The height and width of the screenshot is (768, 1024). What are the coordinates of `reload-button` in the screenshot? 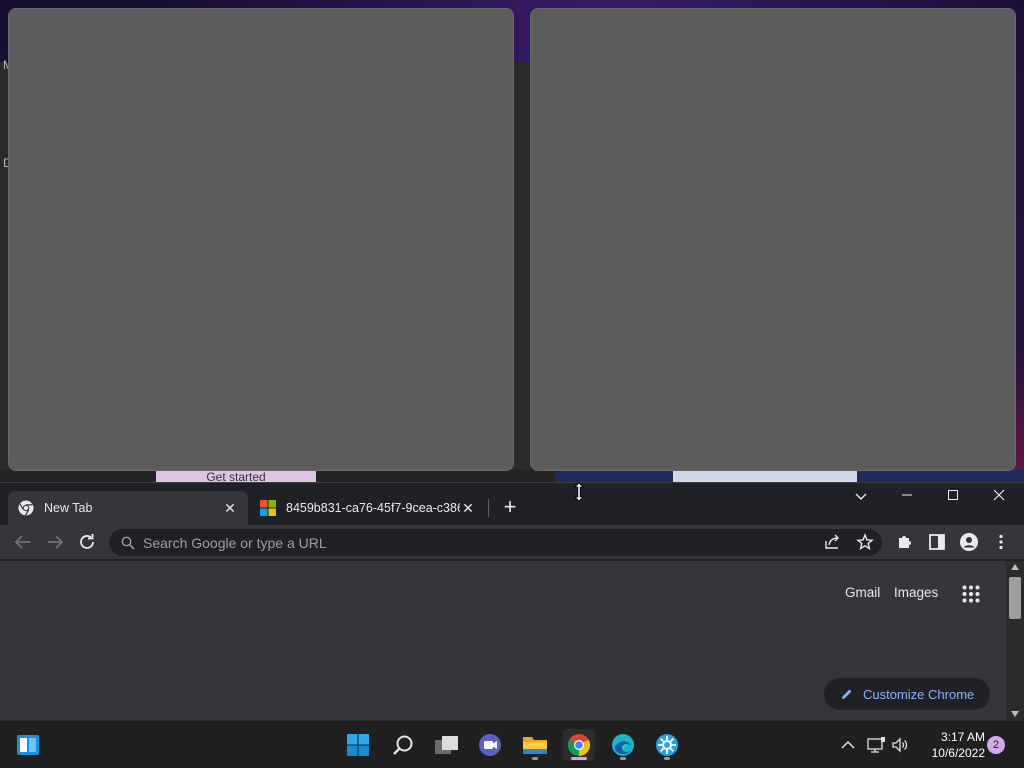 It's located at (87, 542).